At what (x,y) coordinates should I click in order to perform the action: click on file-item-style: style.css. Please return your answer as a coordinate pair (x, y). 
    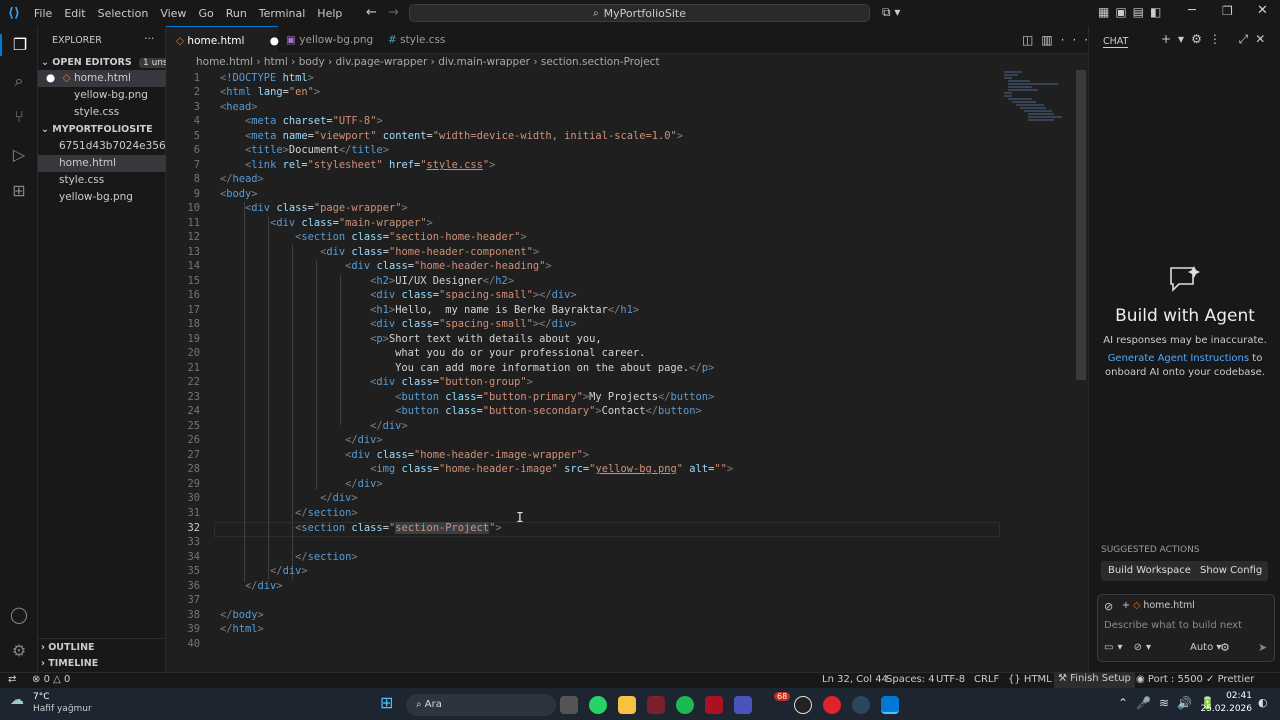
    Looking at the image, I should click on (102, 180).